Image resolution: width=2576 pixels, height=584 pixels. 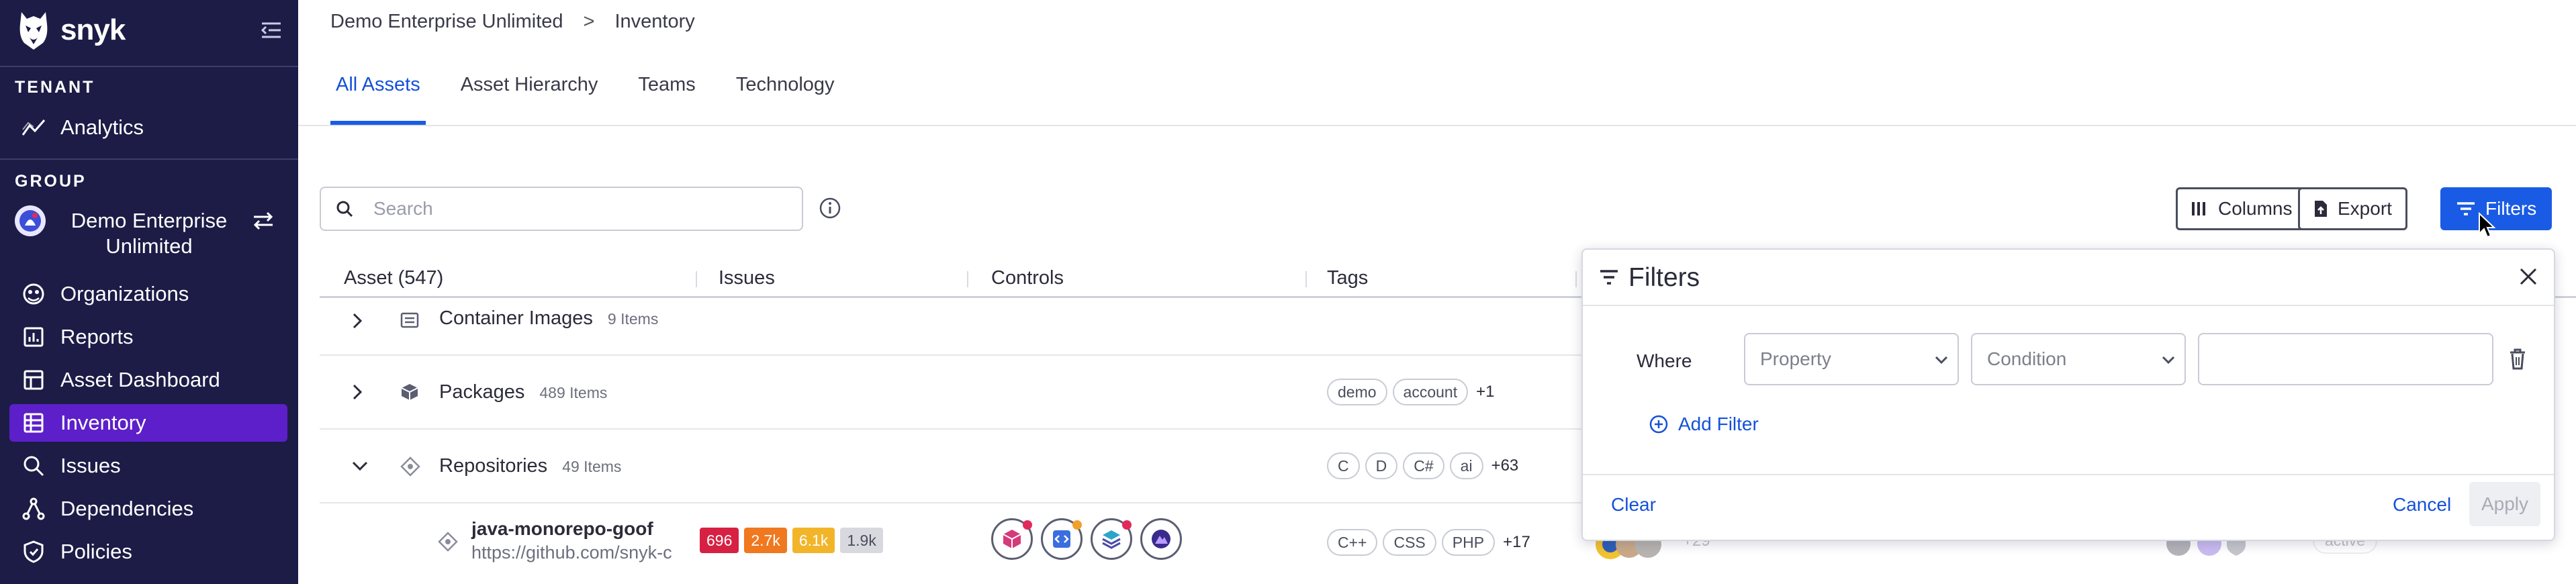 I want to click on search-box, so click(x=561, y=209).